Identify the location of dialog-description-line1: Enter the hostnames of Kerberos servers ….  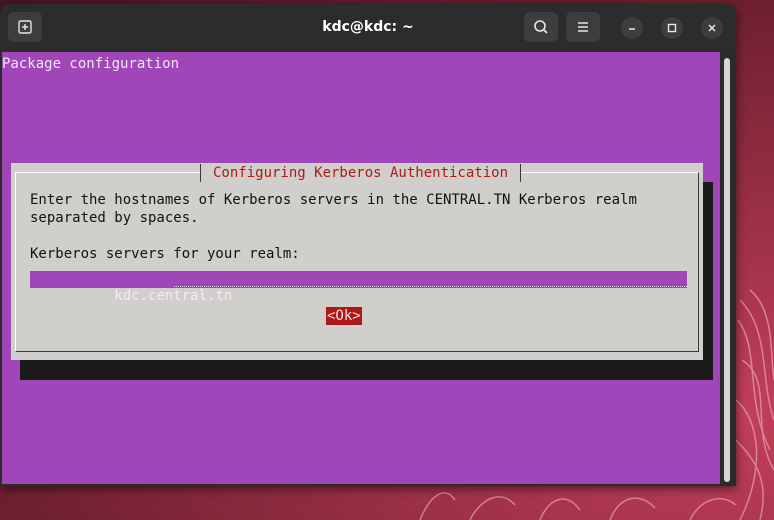
(333, 200).